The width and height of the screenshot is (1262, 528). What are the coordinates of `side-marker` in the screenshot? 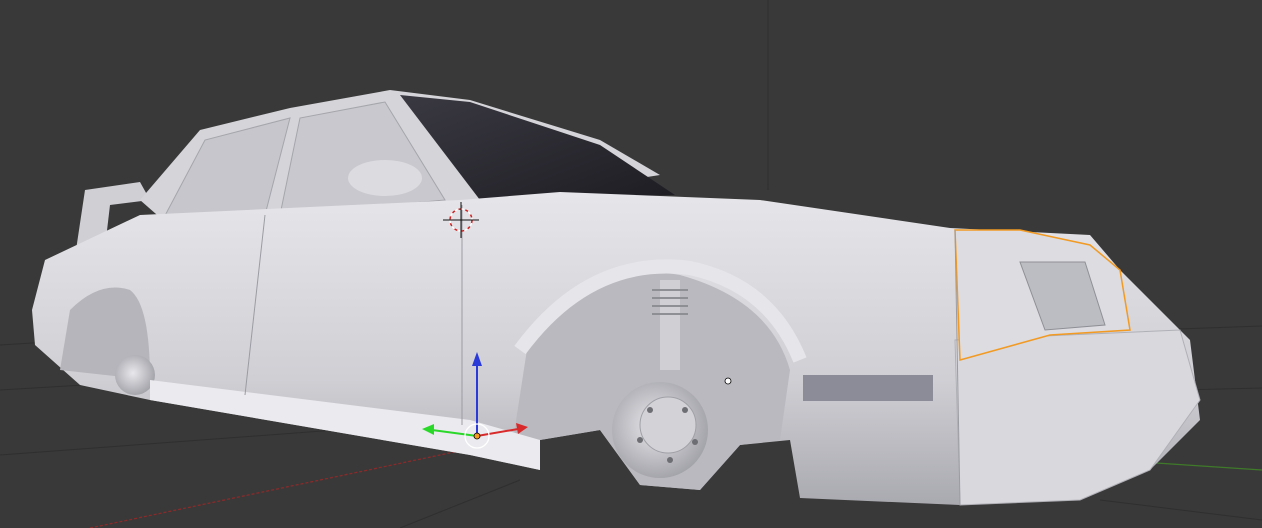 It's located at (868, 388).